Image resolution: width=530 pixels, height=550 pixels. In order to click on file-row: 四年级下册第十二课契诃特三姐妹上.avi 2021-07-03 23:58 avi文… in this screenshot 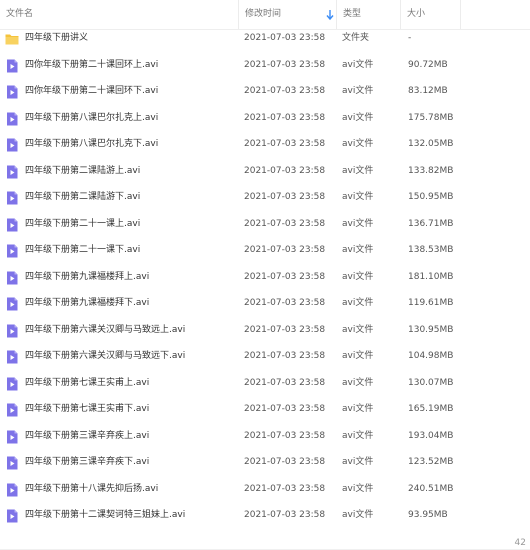, I will do `click(265, 515)`.